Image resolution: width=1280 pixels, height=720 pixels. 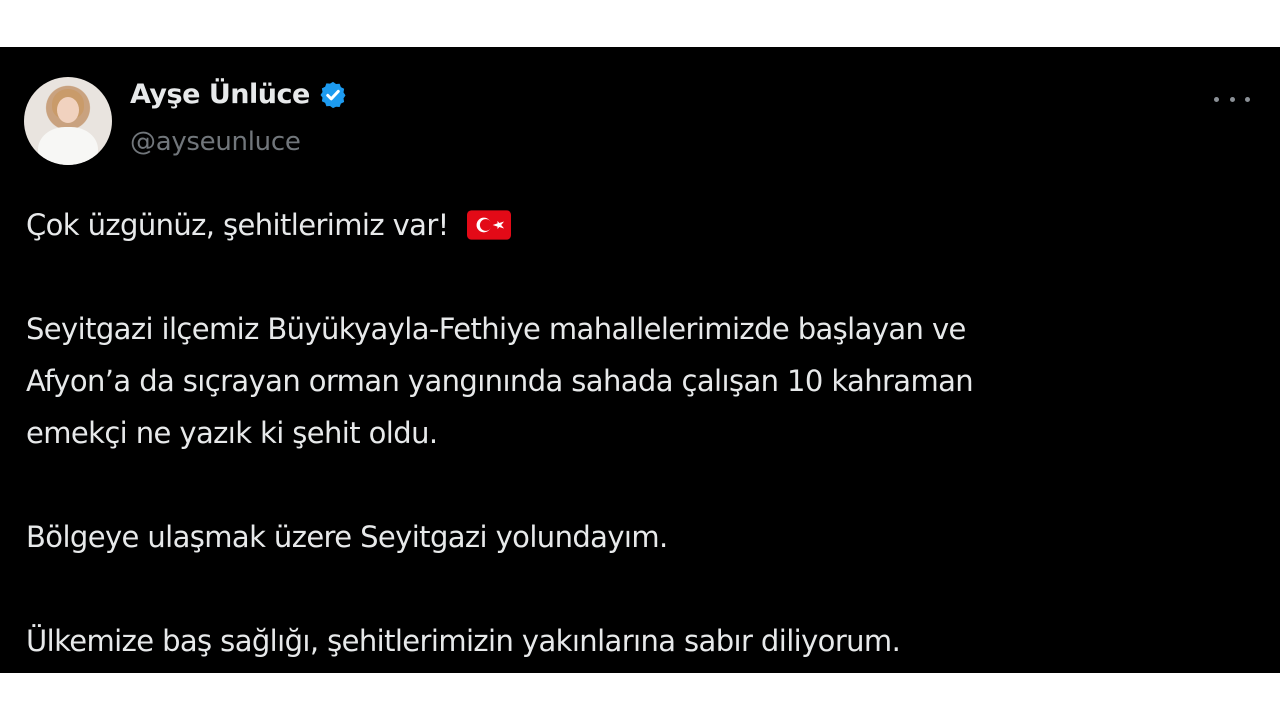 I want to click on author-row: Ayşe Ünlüce, so click(x=239, y=94).